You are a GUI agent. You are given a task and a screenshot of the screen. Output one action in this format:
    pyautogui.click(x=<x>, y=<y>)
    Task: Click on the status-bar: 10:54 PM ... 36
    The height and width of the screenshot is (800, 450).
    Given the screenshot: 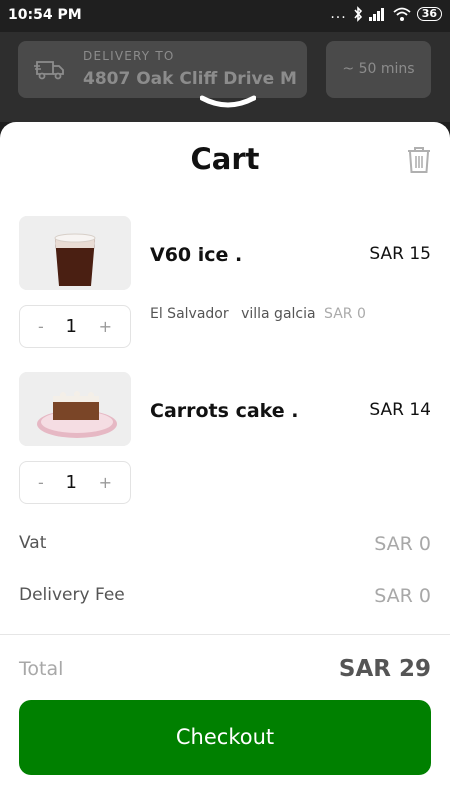 What is the action you would take?
    pyautogui.click(x=225, y=16)
    